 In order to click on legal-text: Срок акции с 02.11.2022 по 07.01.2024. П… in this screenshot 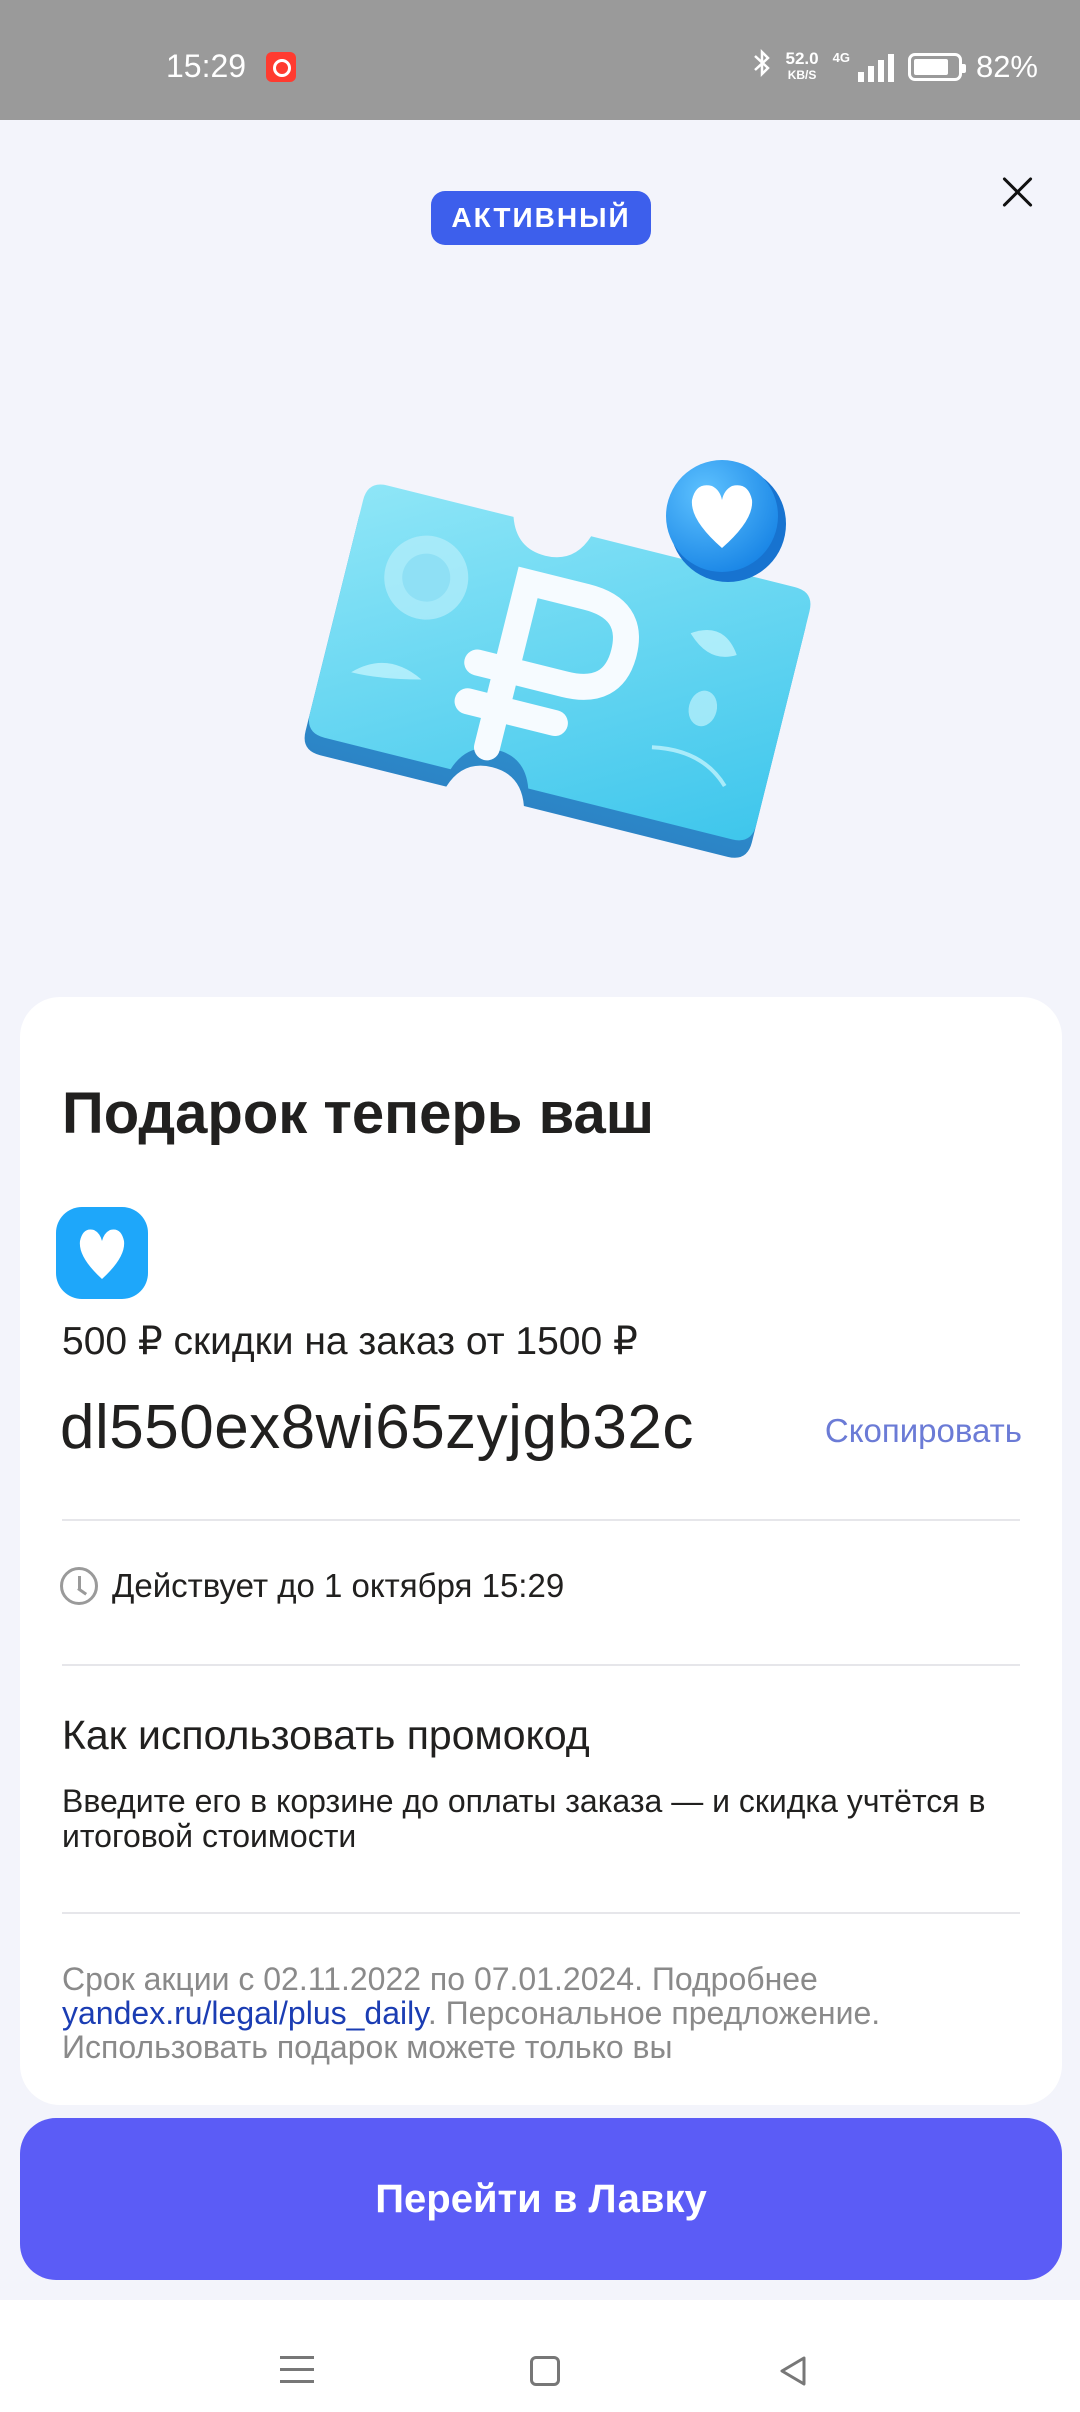, I will do `click(542, 2013)`.